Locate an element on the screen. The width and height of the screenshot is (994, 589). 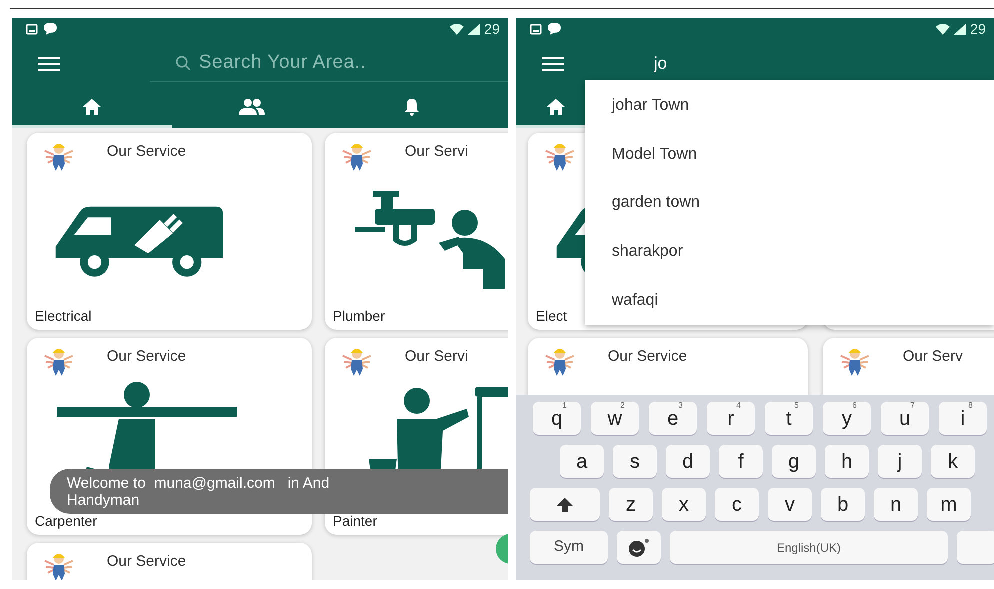
key: v is located at coordinates (790, 504).